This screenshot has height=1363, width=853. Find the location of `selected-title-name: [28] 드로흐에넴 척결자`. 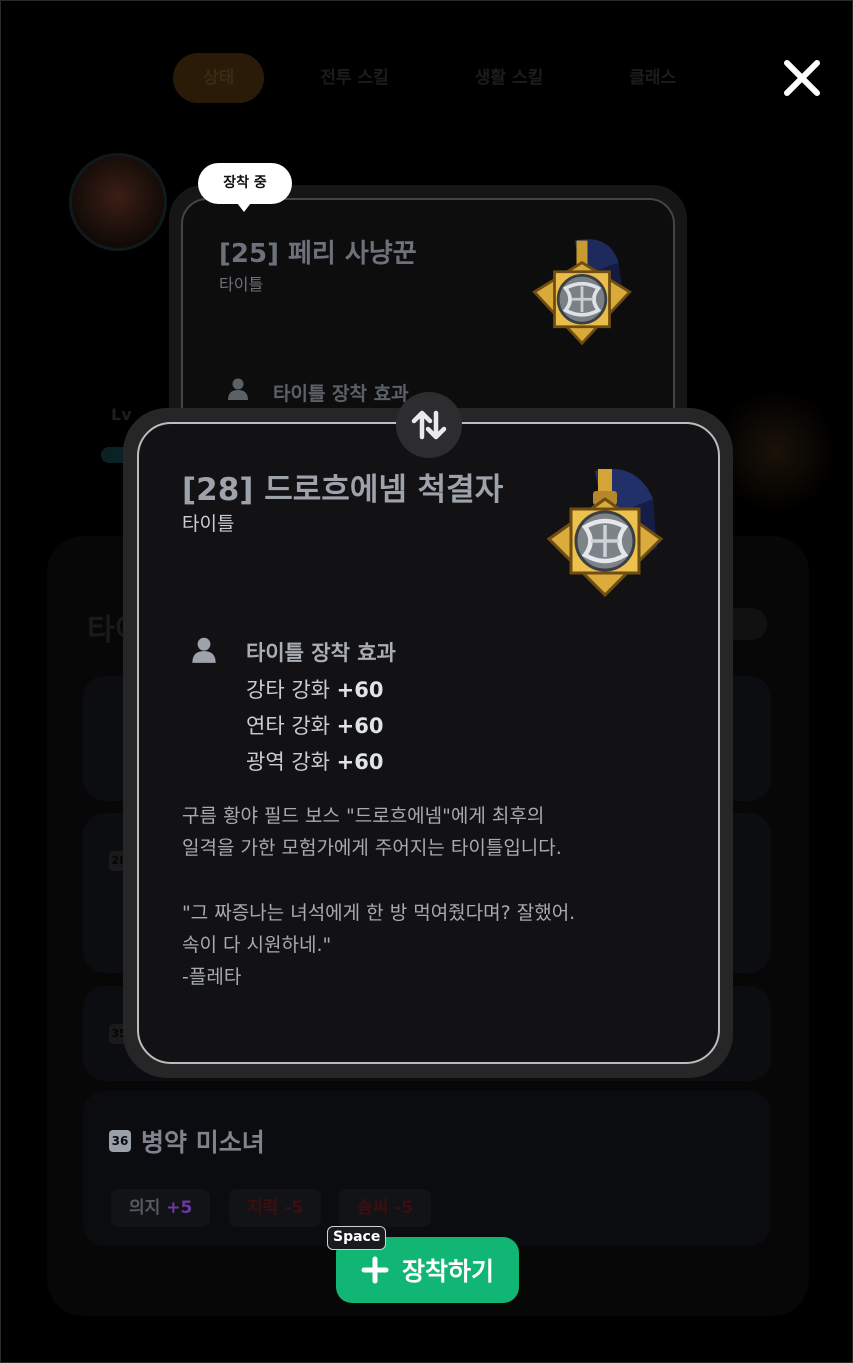

selected-title-name: [28] 드로흐에넴 척결자 is located at coordinates (343, 490).